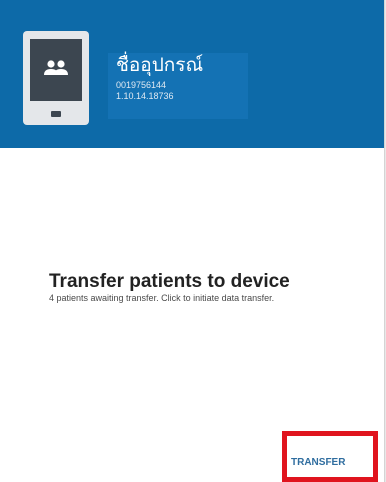 Image resolution: width=386 pixels, height=482 pixels. I want to click on tablet-with-people-icon, so click(56, 78).